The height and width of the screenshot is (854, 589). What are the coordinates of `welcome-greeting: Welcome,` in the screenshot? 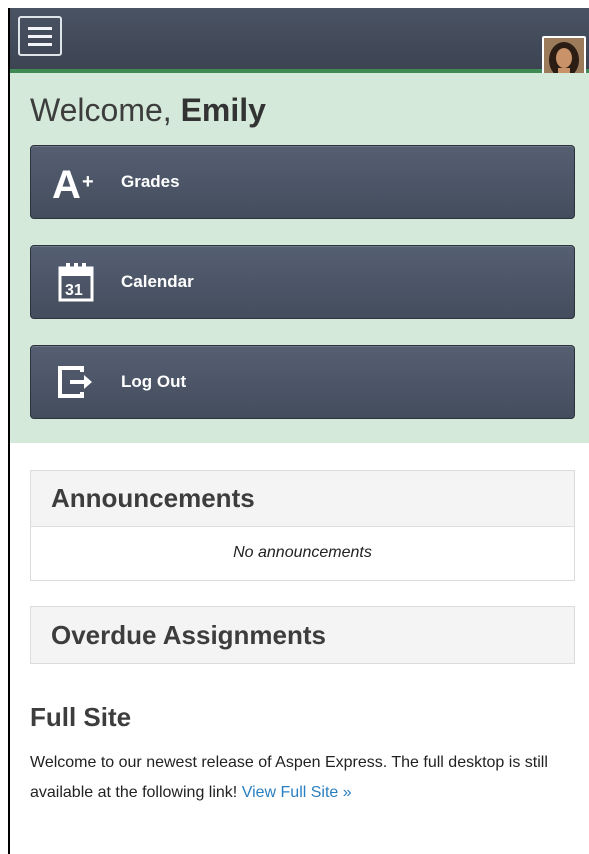 It's located at (101, 110).